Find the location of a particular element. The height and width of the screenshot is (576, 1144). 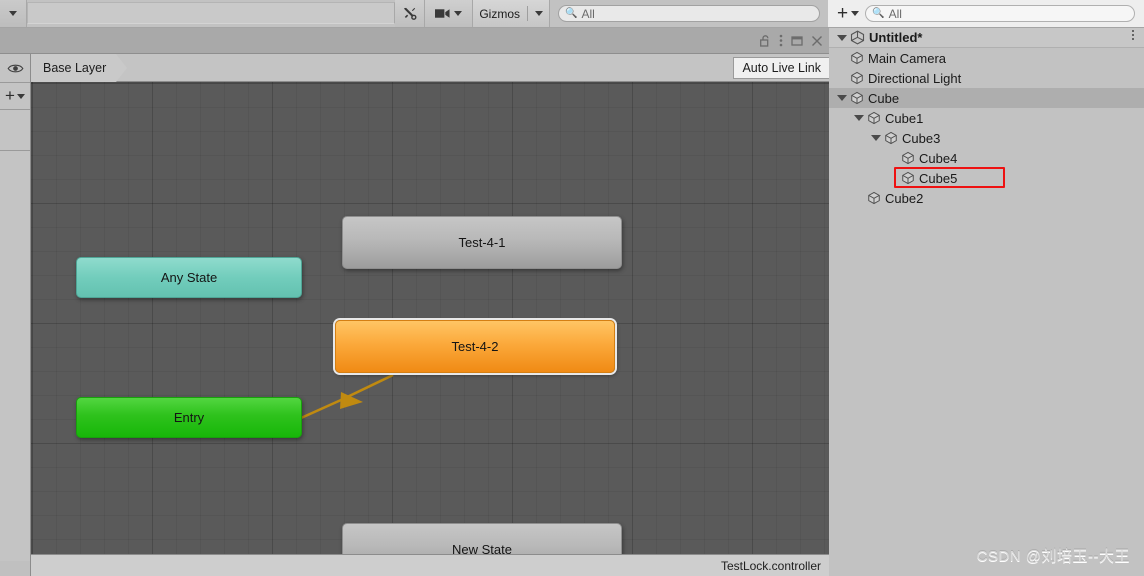

controller-filename: TestLock.controller is located at coordinates (770, 565).